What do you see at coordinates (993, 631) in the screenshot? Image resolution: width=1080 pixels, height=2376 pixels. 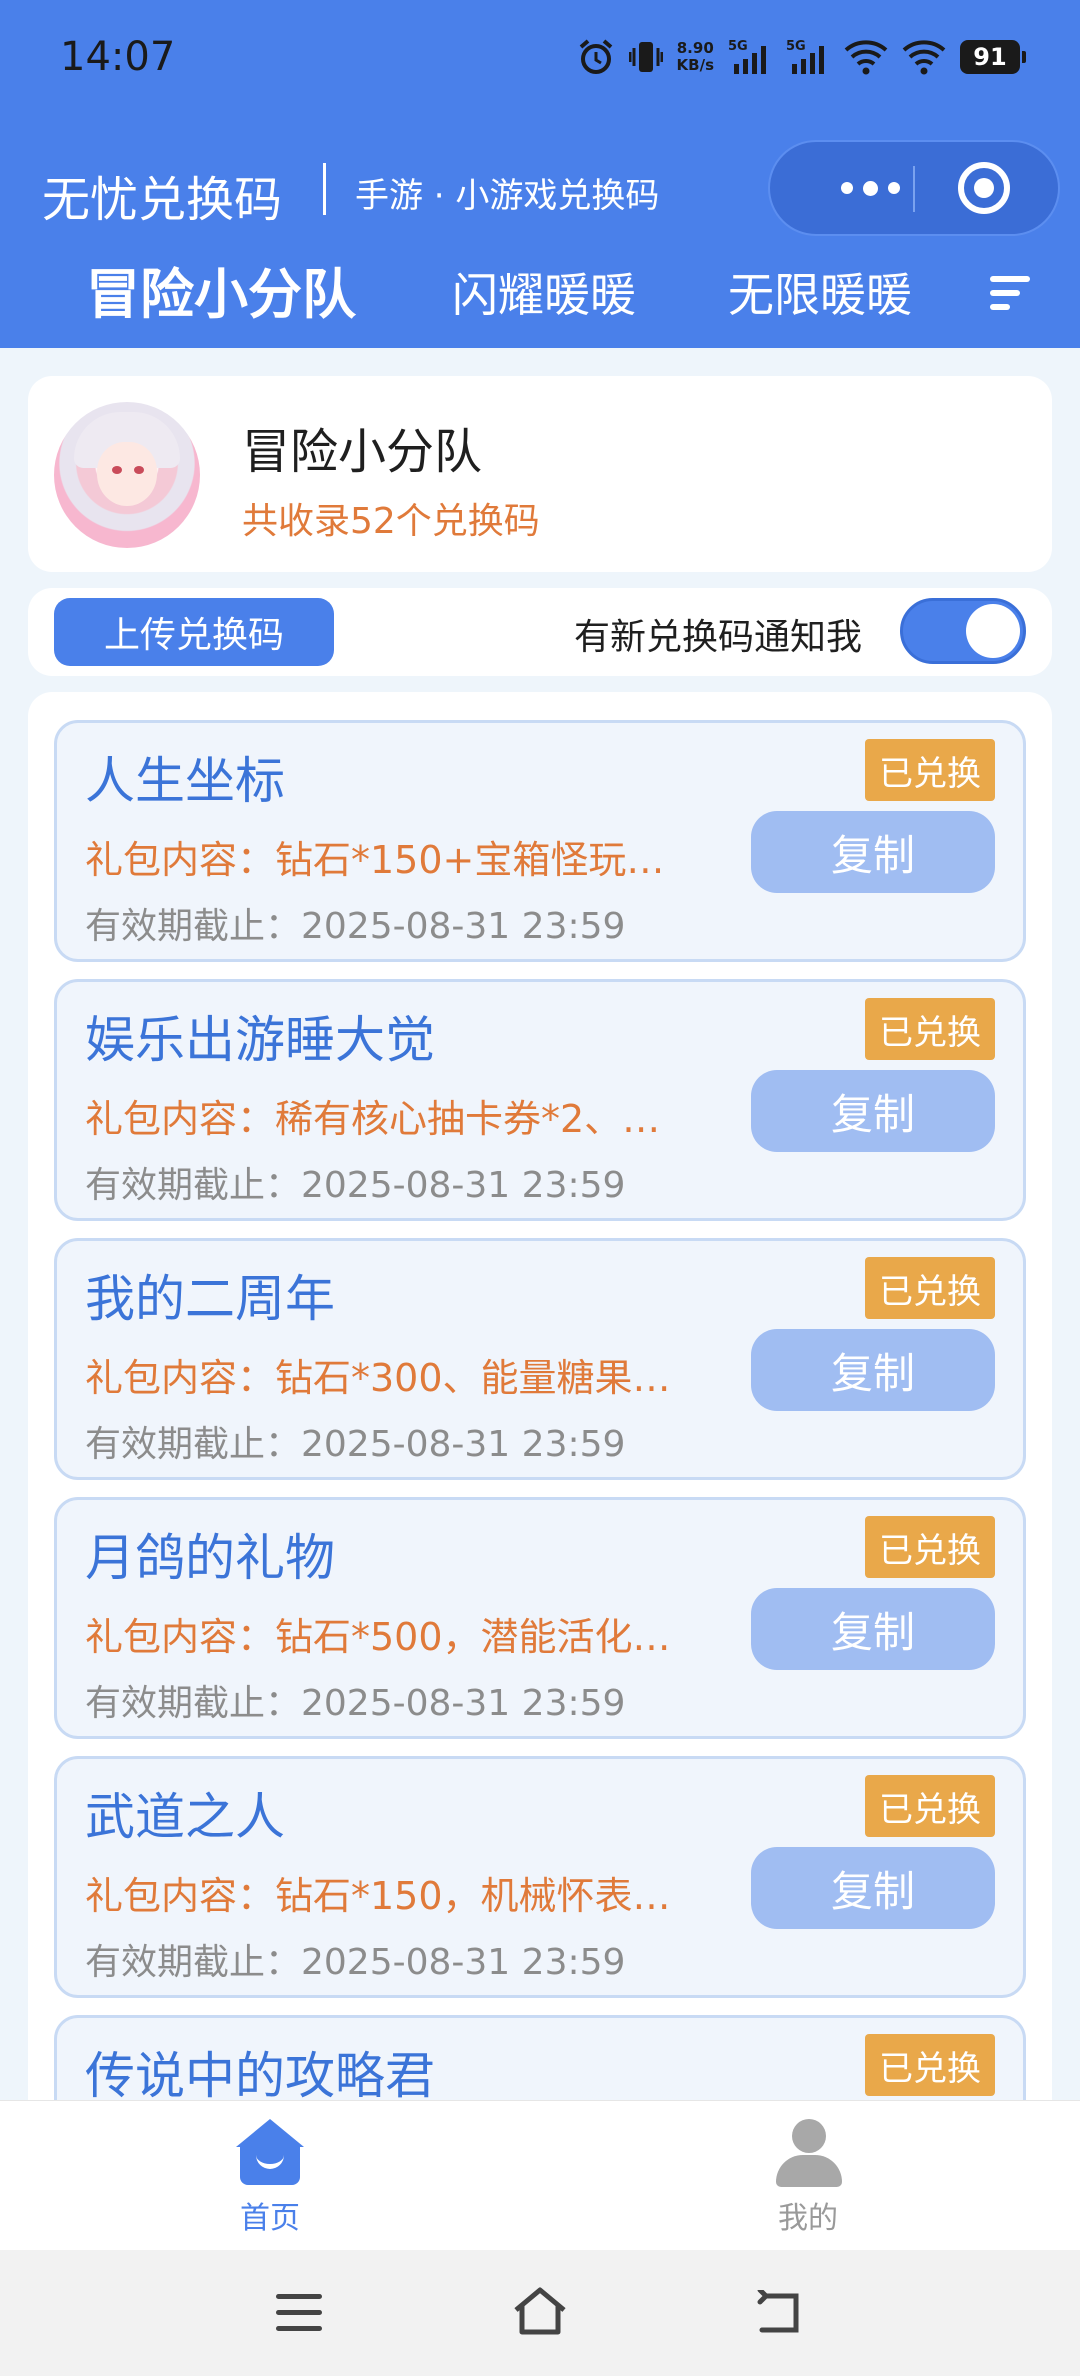 I see `toggle-knob` at bounding box center [993, 631].